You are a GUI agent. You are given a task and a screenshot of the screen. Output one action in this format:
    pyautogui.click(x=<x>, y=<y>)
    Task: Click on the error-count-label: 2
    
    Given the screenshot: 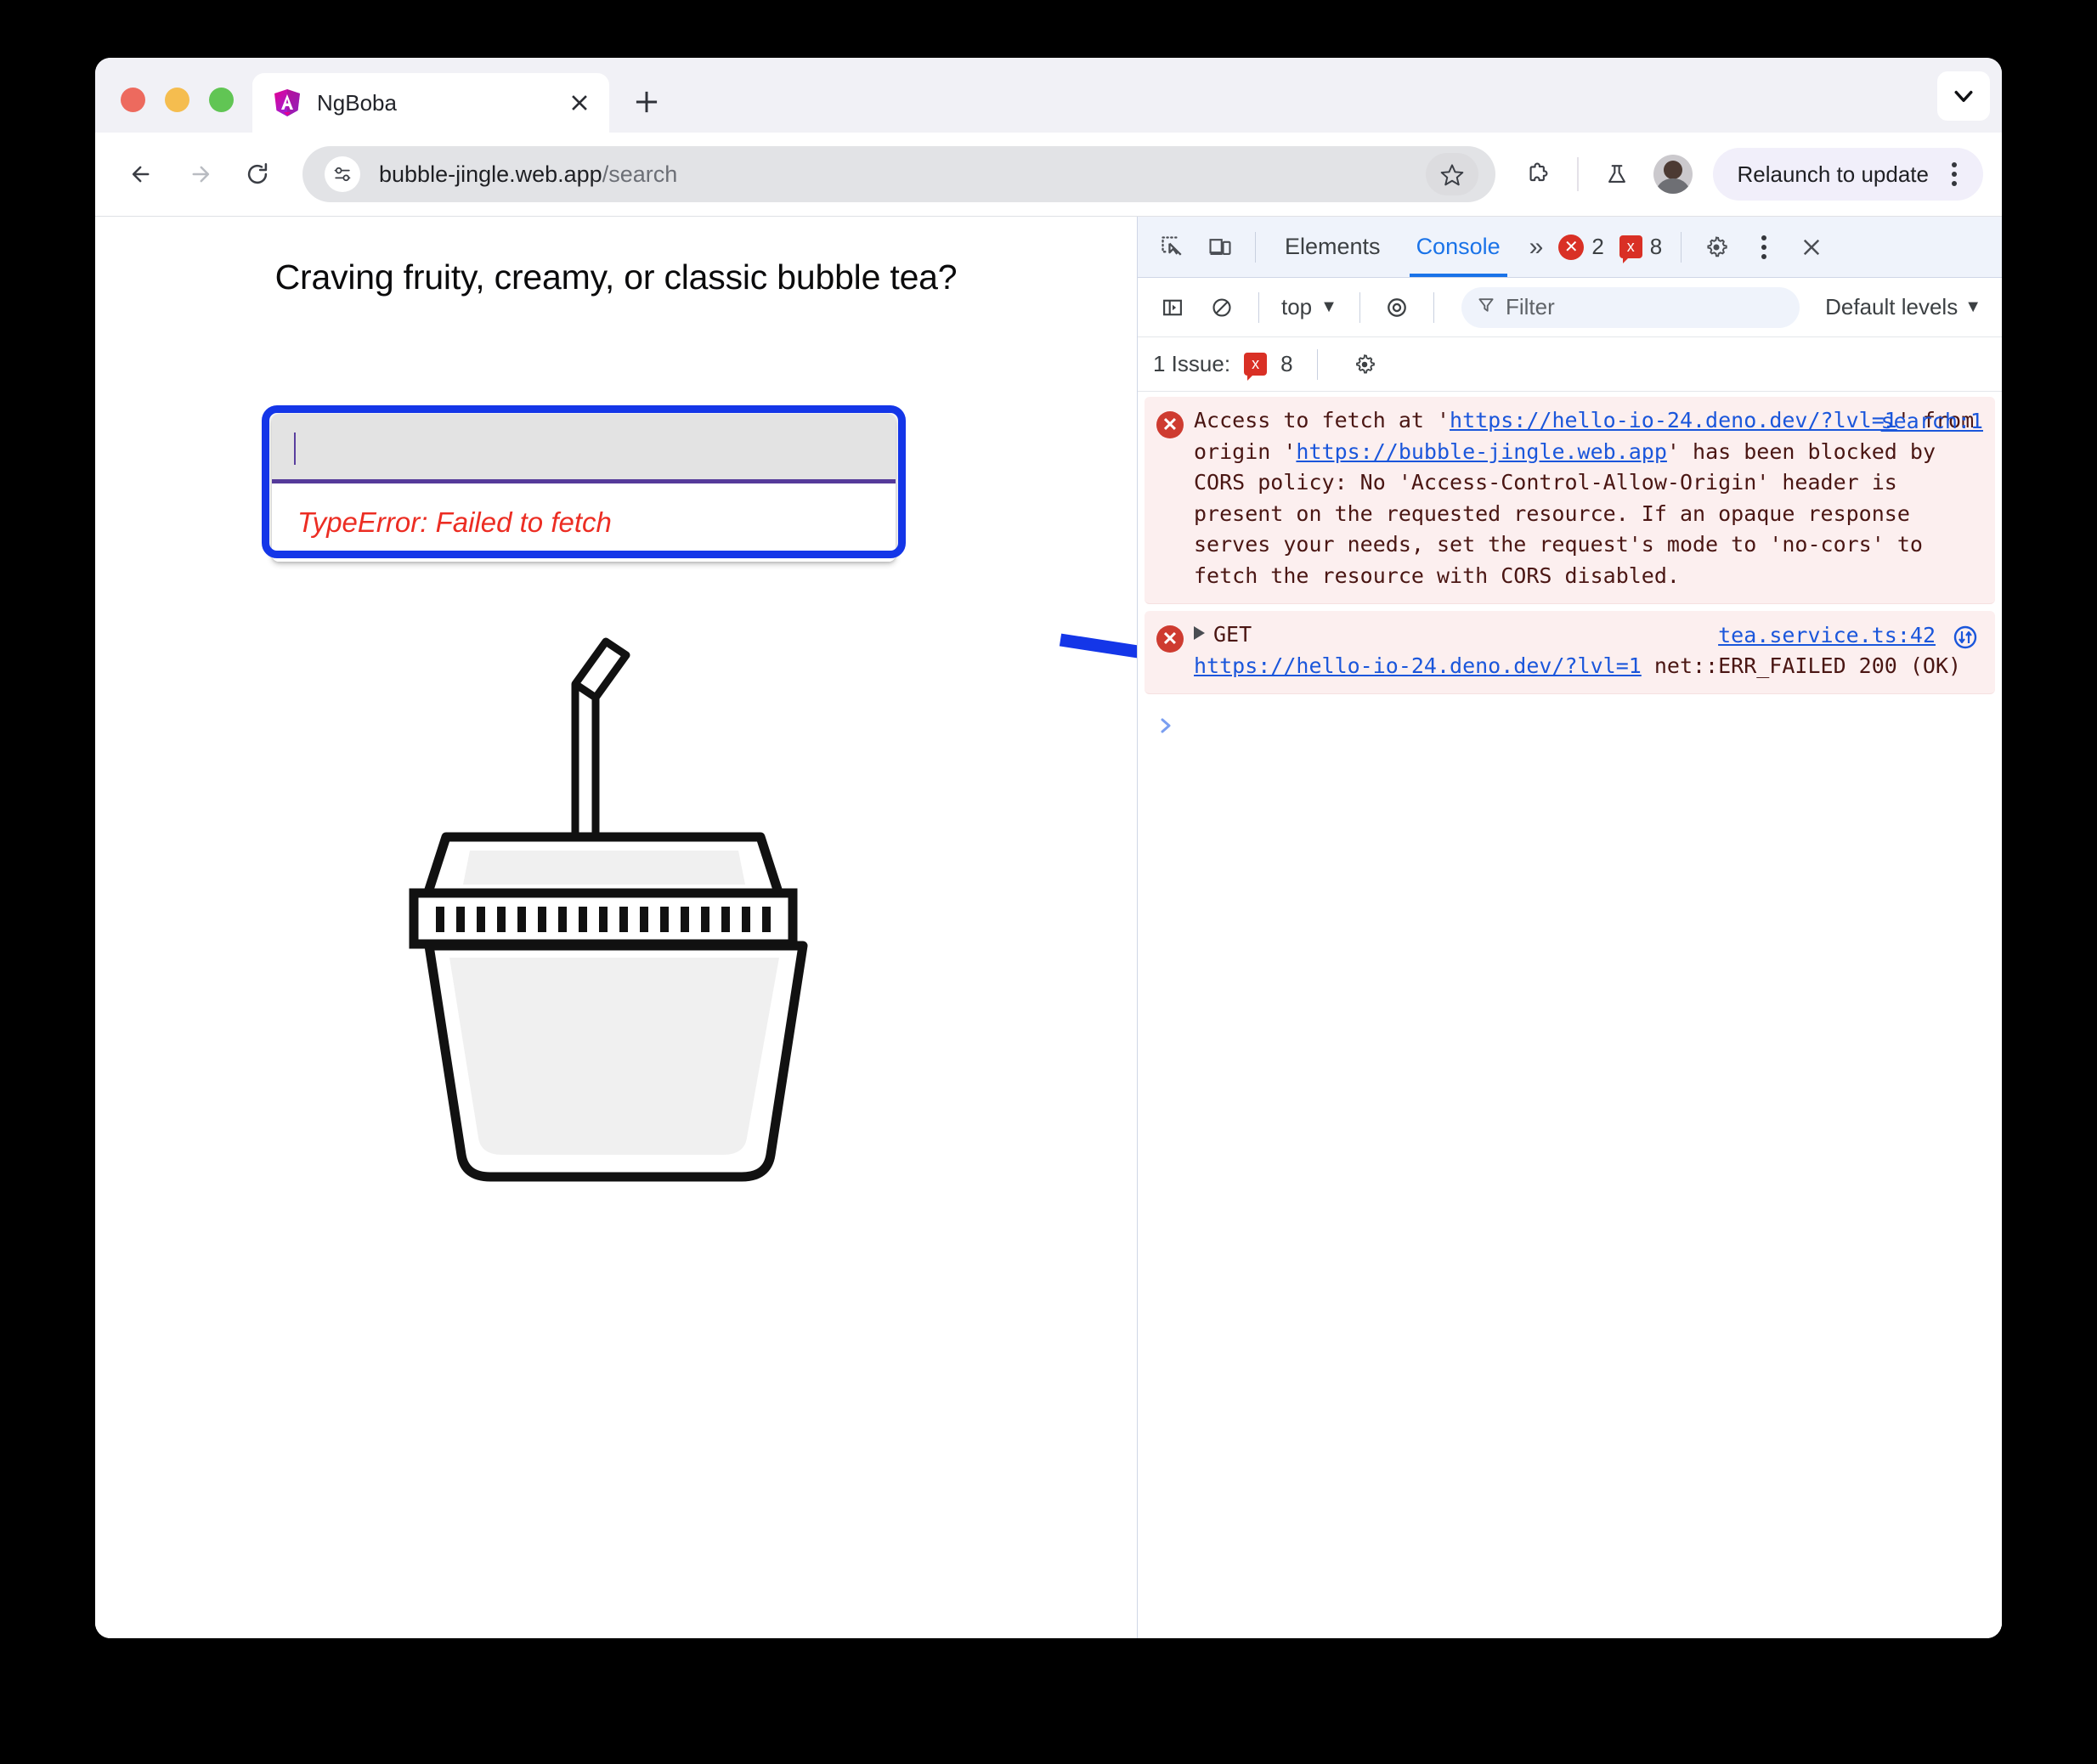 What is the action you would take?
    pyautogui.click(x=1597, y=246)
    